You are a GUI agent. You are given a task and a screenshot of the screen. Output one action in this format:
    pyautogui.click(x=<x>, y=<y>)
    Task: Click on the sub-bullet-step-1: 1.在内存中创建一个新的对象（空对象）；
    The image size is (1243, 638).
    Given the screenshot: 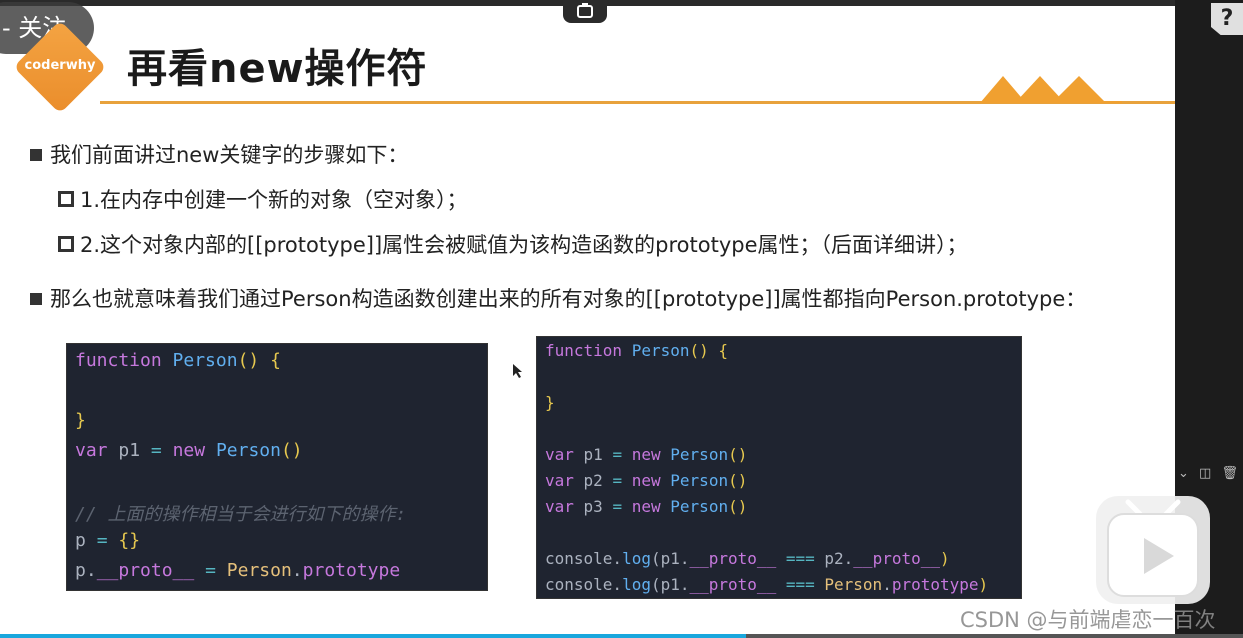 What is the action you would take?
    pyautogui.click(x=263, y=199)
    